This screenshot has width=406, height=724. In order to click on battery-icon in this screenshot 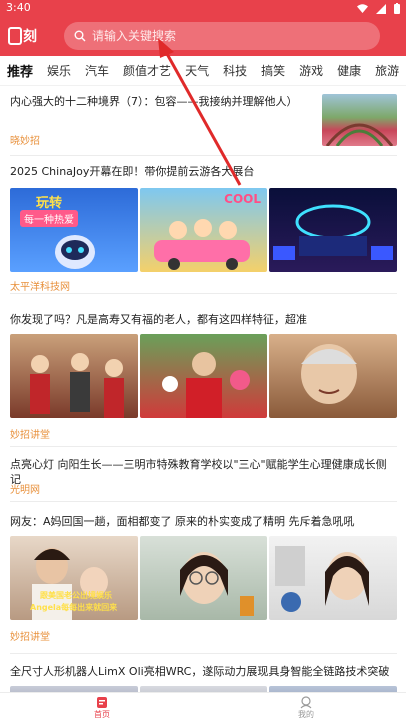, I will do `click(397, 8)`.